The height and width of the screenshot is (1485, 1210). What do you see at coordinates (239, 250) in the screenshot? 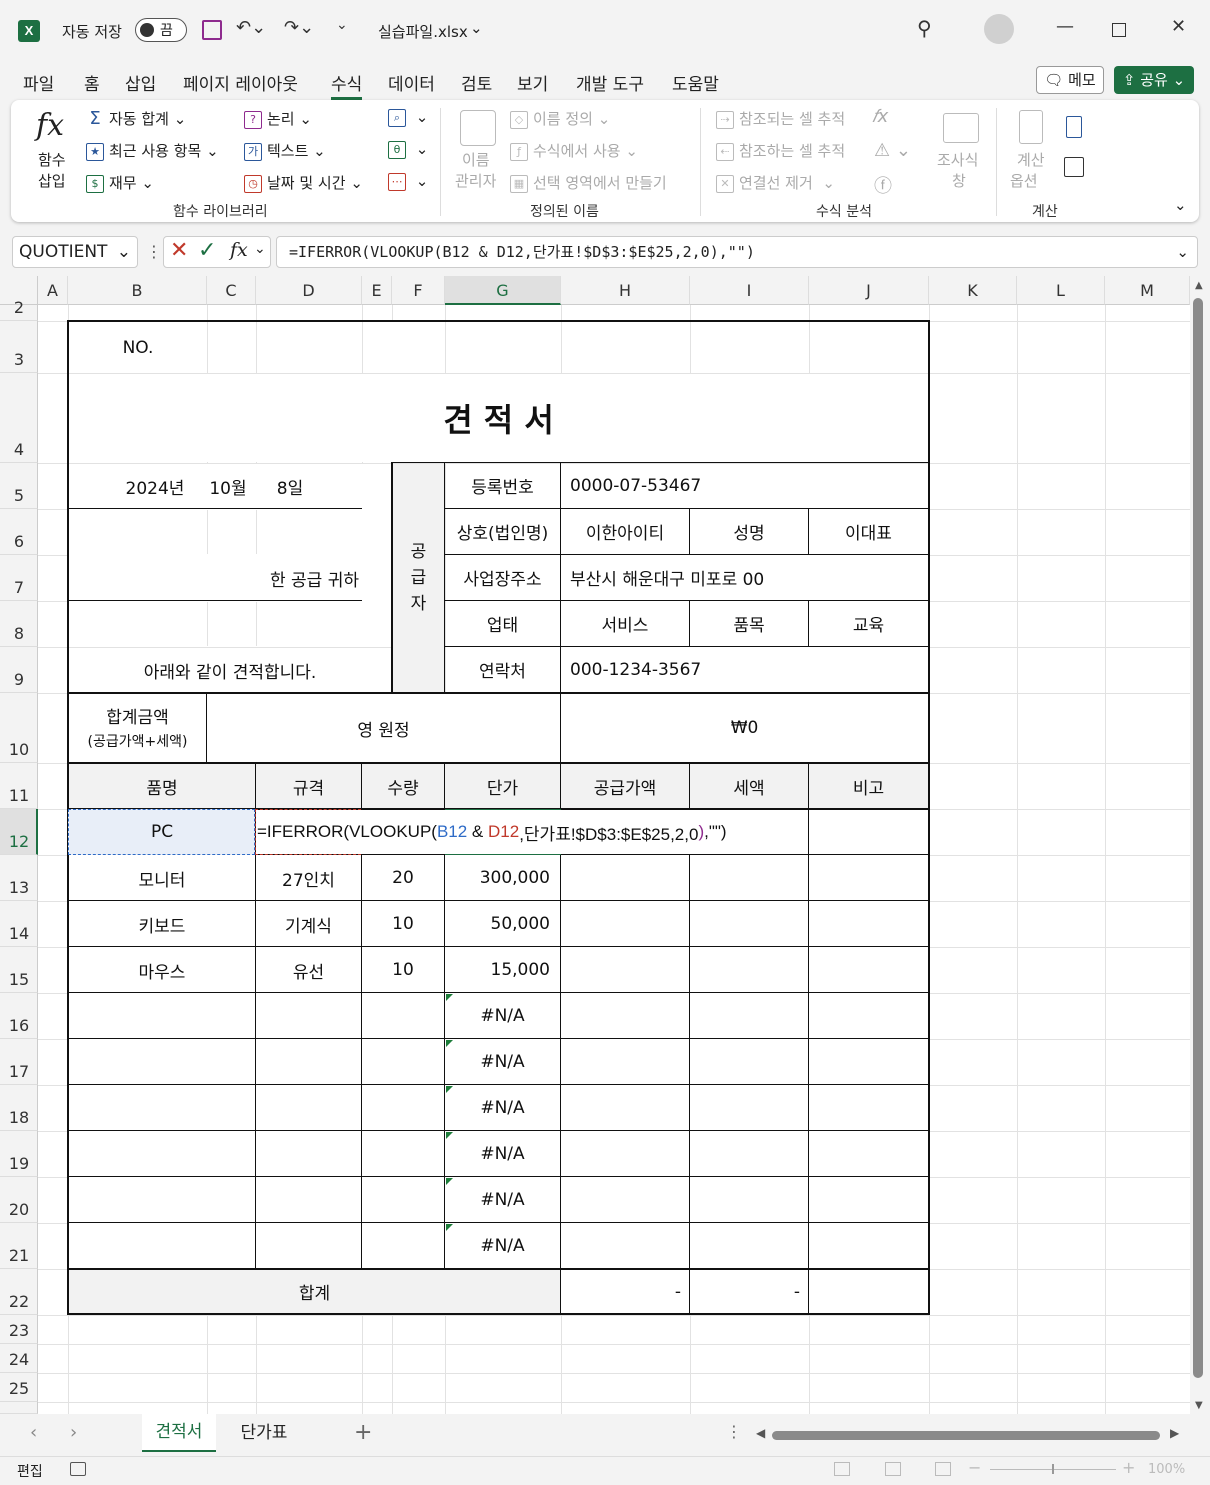
I see `insert-function-icon: fx` at bounding box center [239, 250].